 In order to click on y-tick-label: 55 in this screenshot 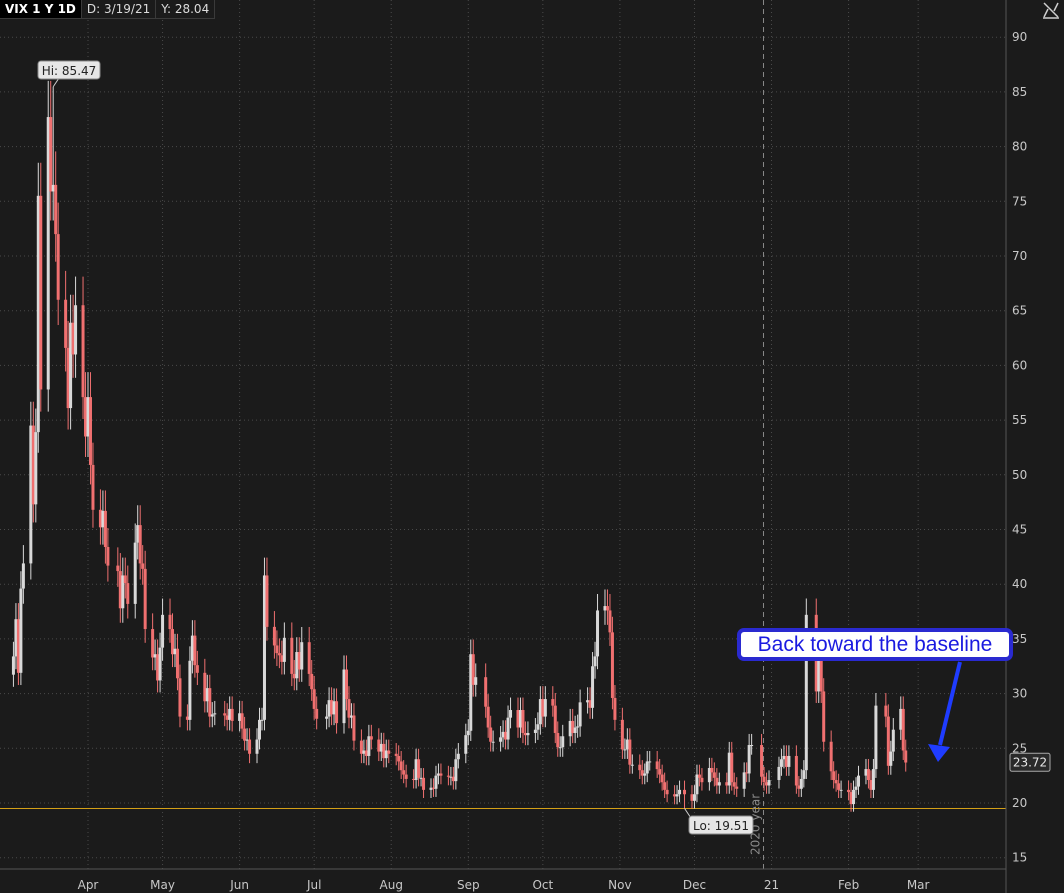, I will do `click(1019, 420)`.